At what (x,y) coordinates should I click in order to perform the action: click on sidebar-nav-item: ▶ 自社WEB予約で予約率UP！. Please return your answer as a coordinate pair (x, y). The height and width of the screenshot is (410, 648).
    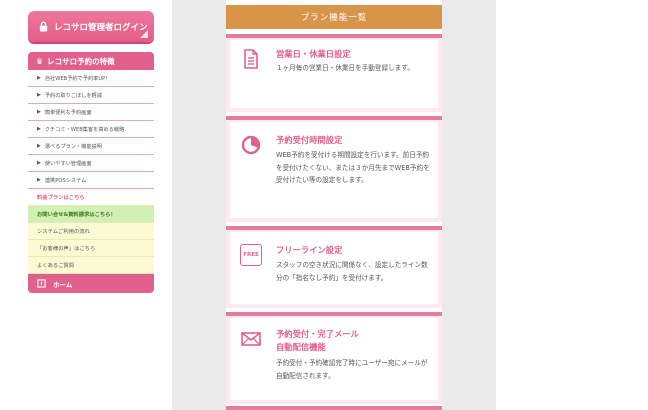
    Looking at the image, I should click on (91, 78).